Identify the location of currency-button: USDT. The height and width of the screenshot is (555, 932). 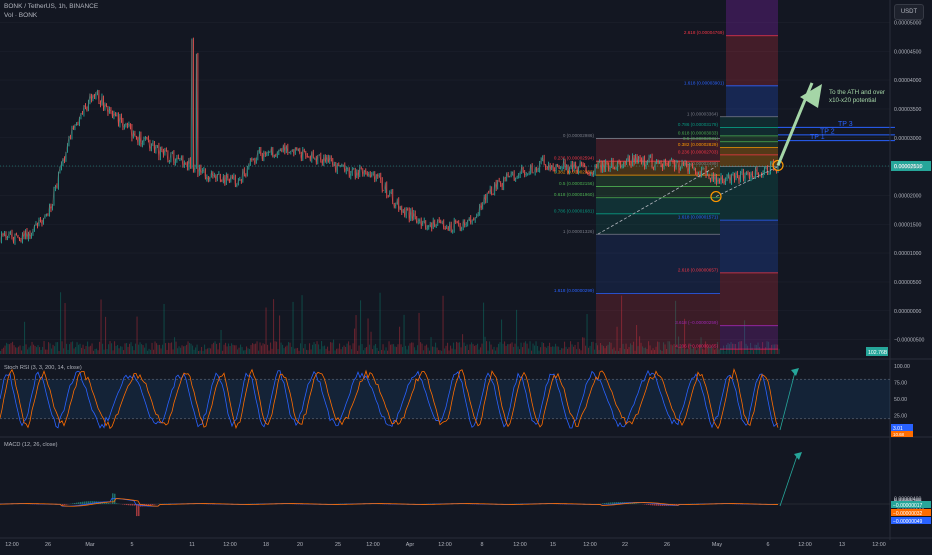
(909, 12).